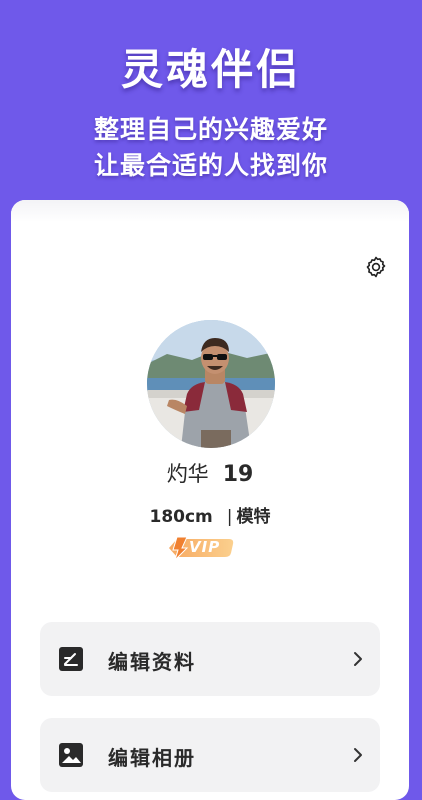 Image resolution: width=422 pixels, height=800 pixels. What do you see at coordinates (71, 755) in the screenshot?
I see `photo-album-icon` at bounding box center [71, 755].